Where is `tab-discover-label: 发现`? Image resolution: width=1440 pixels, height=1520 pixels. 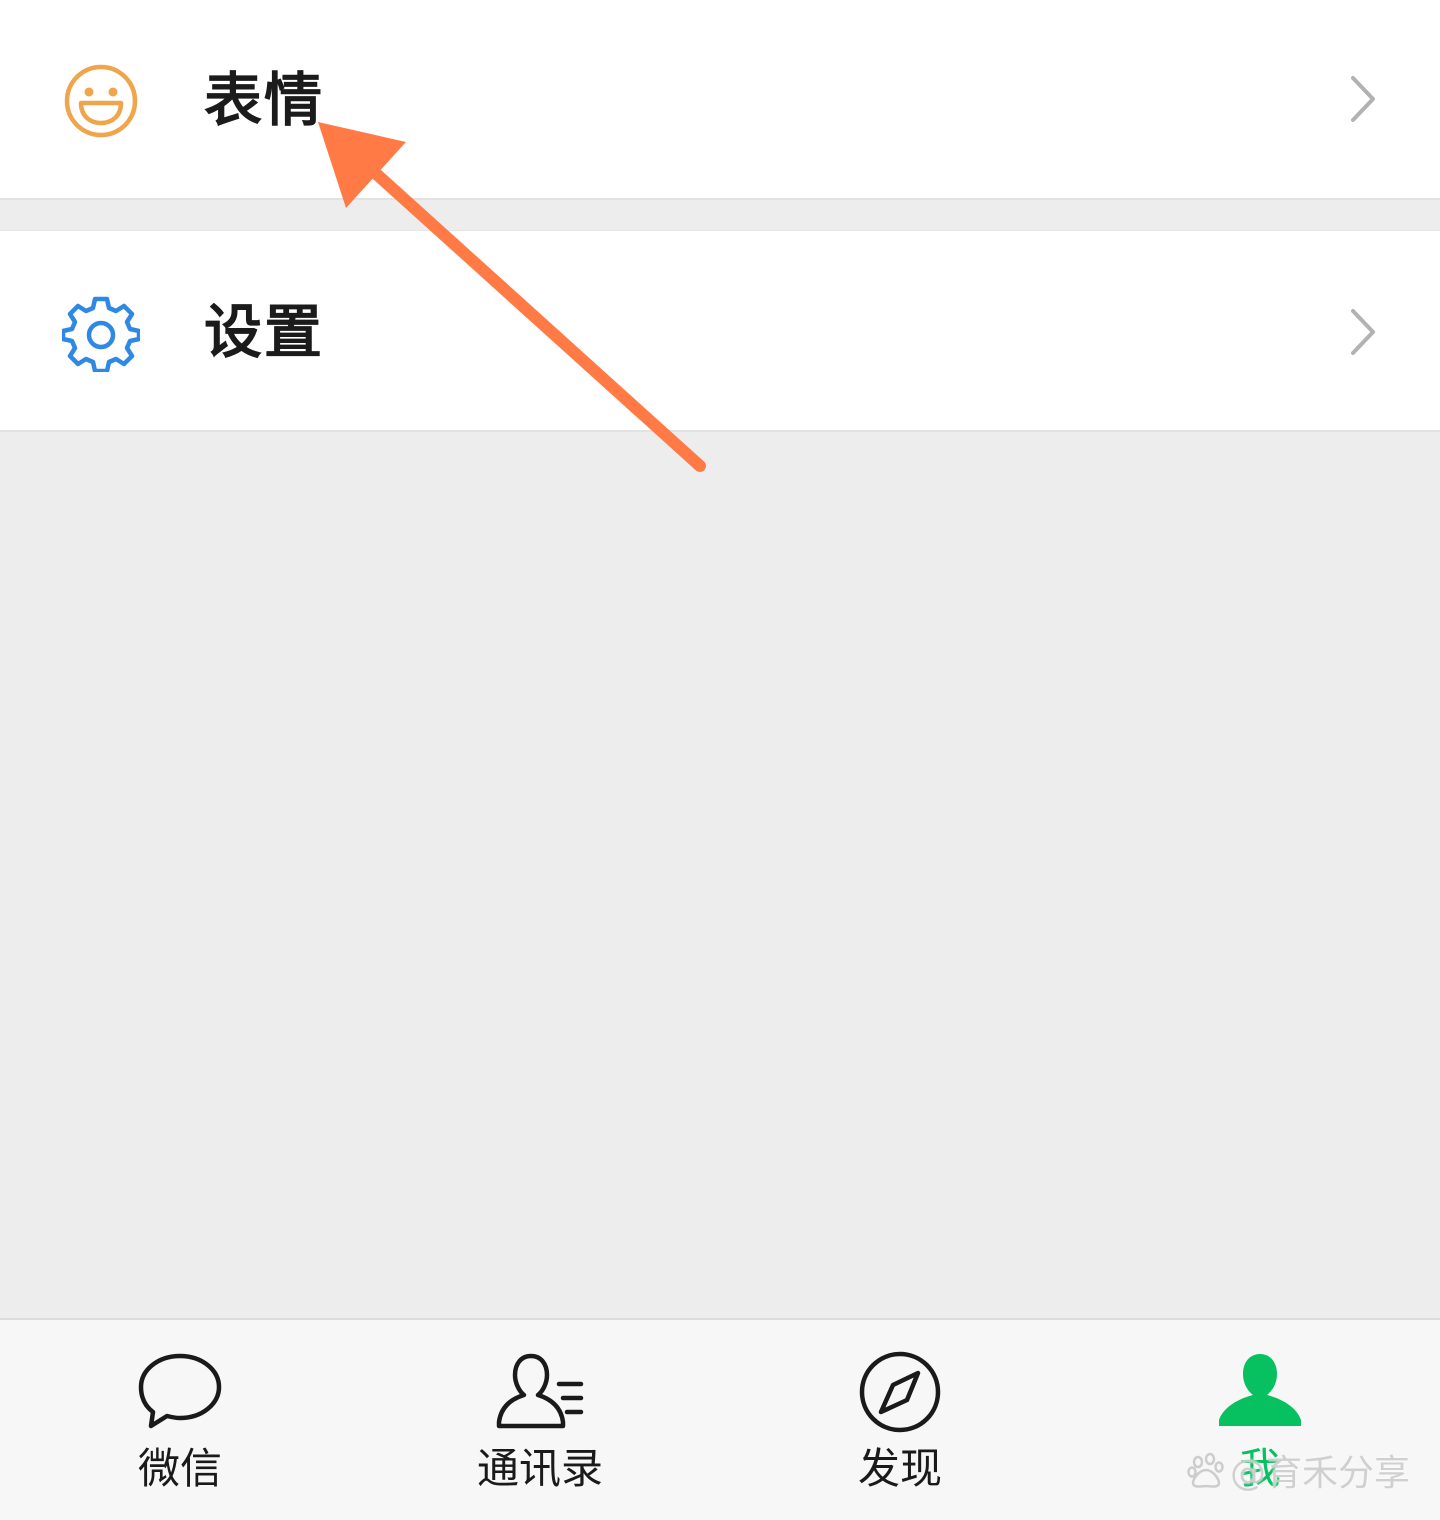 tab-discover-label: 发现 is located at coordinates (899, 1468).